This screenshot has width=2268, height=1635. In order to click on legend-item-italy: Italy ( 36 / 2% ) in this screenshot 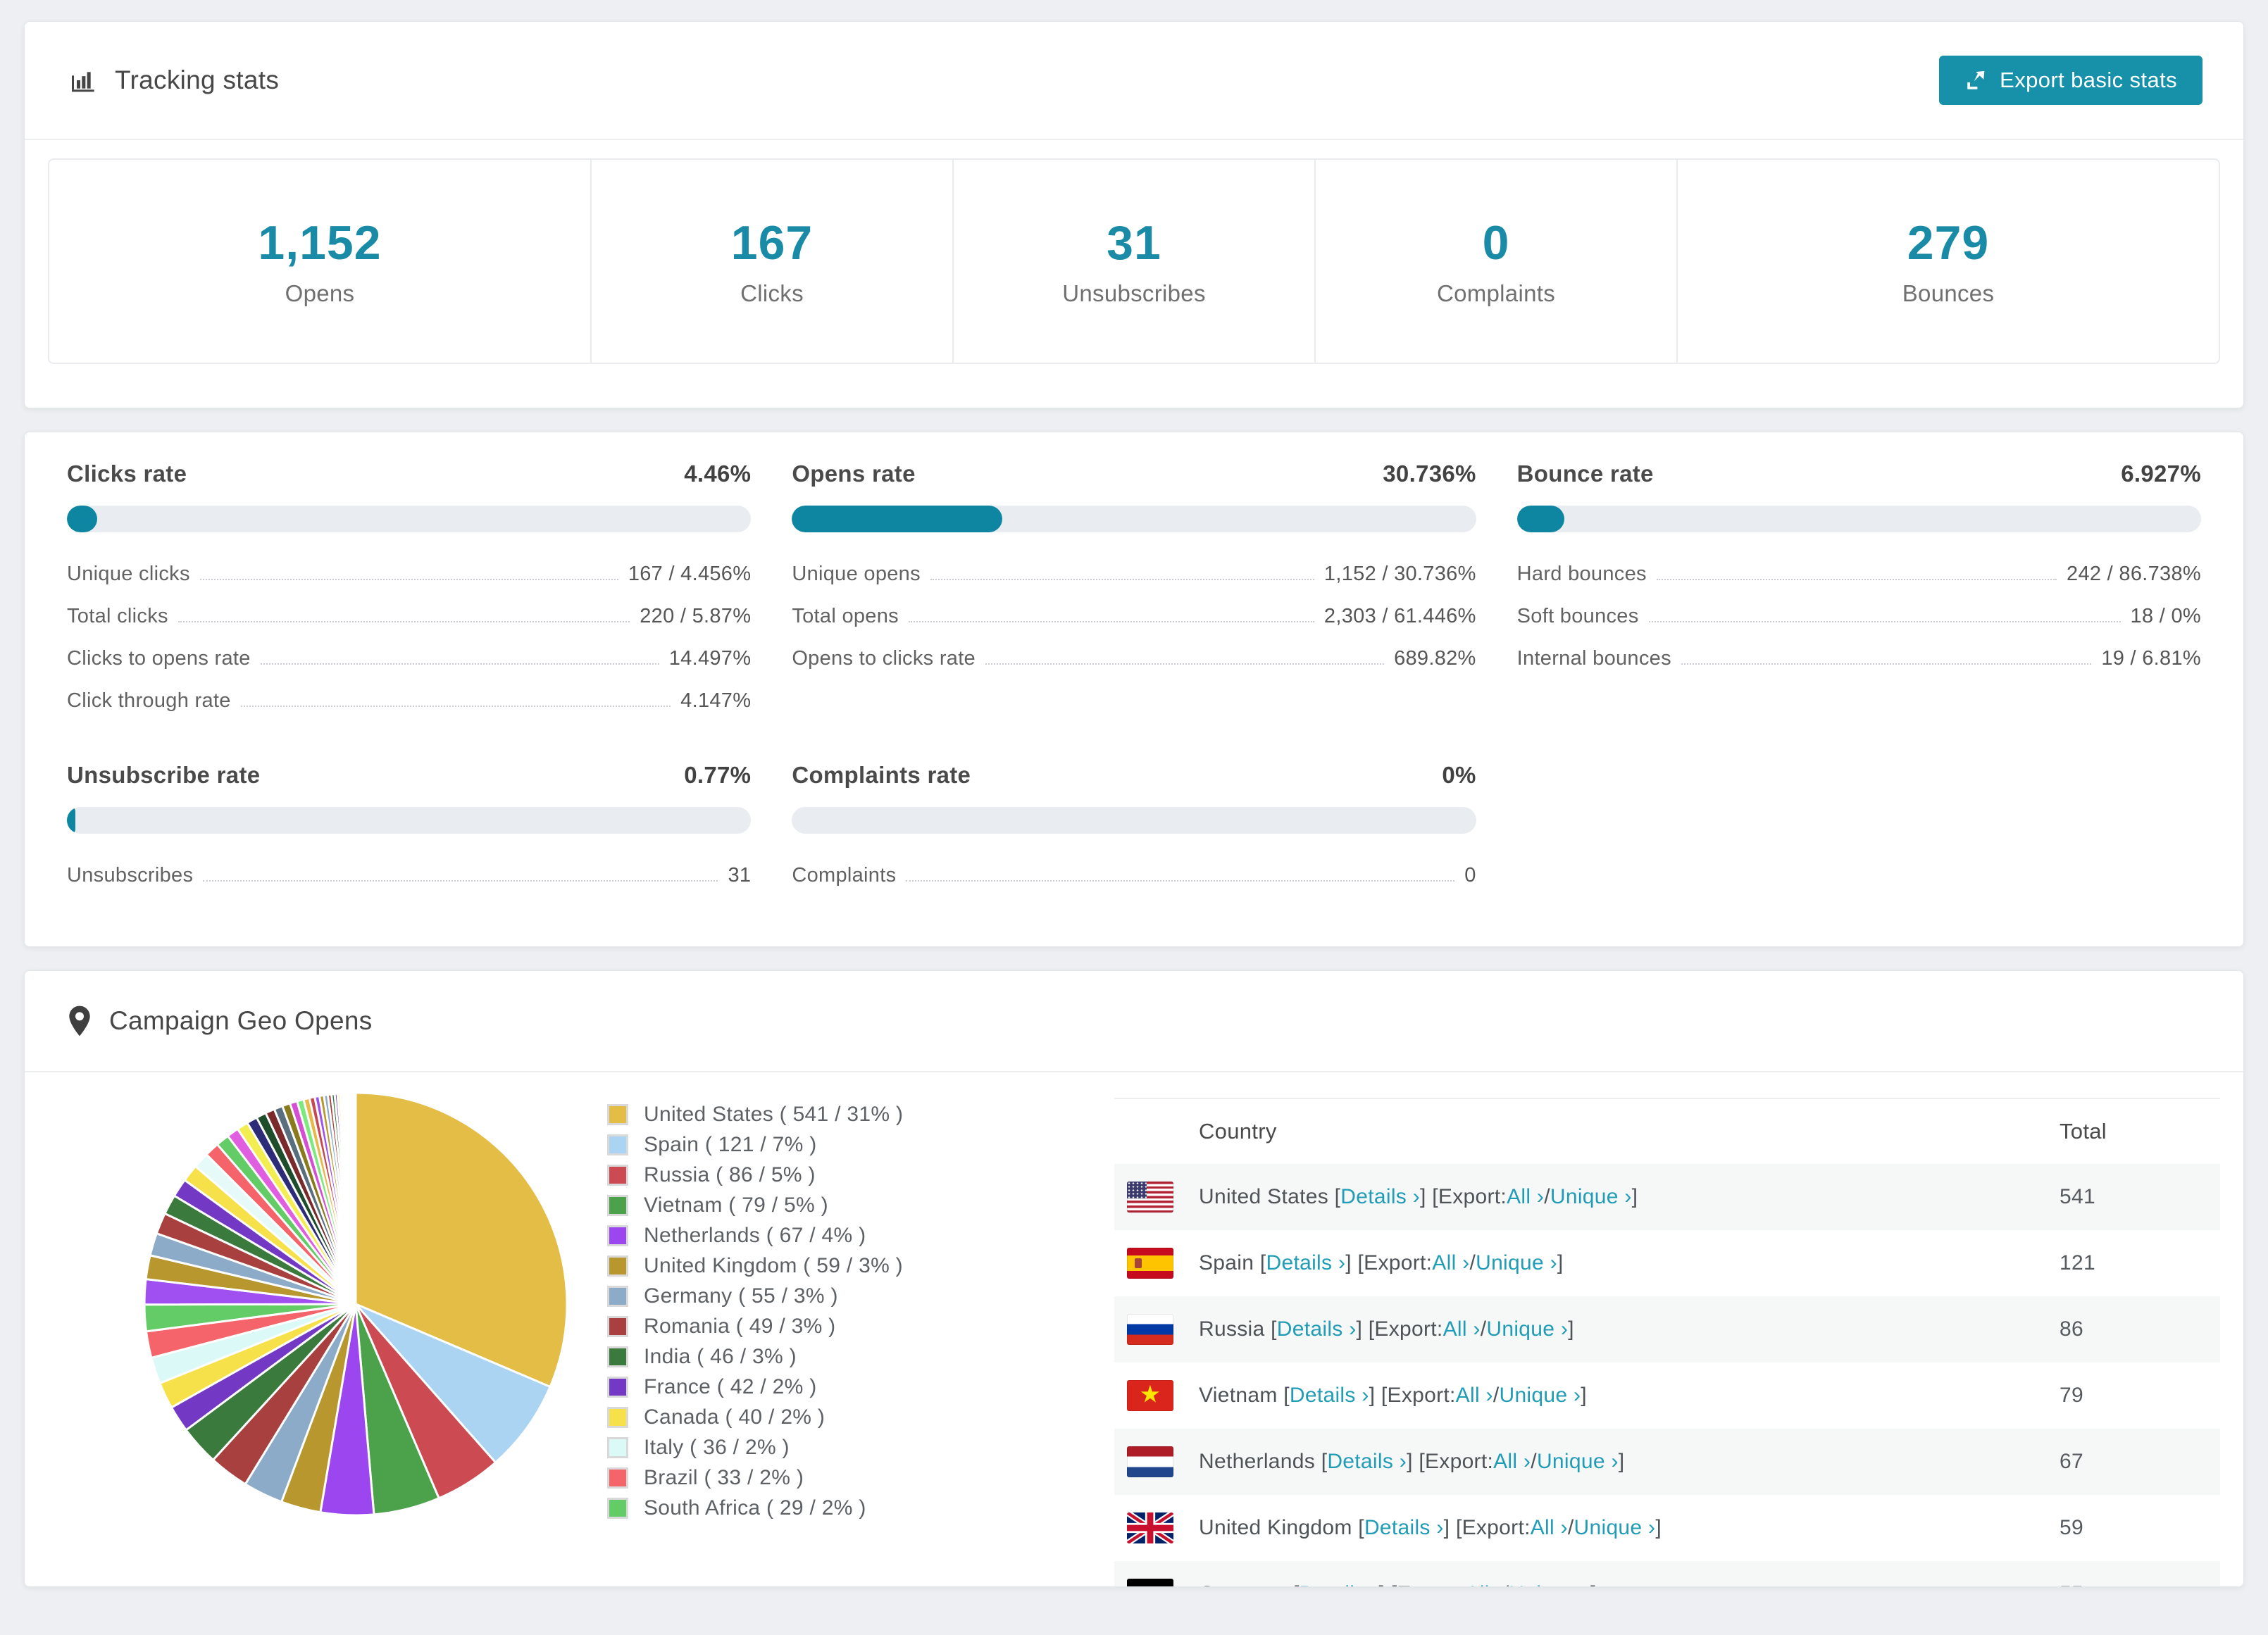, I will do `click(818, 1447)`.